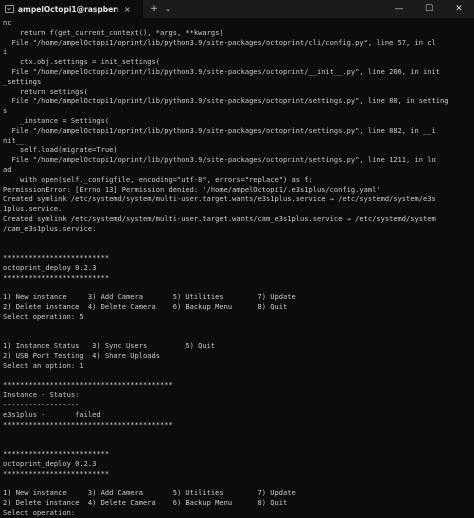 The image size is (474, 518). I want to click on terminal-line: nit__, so click(14, 140).